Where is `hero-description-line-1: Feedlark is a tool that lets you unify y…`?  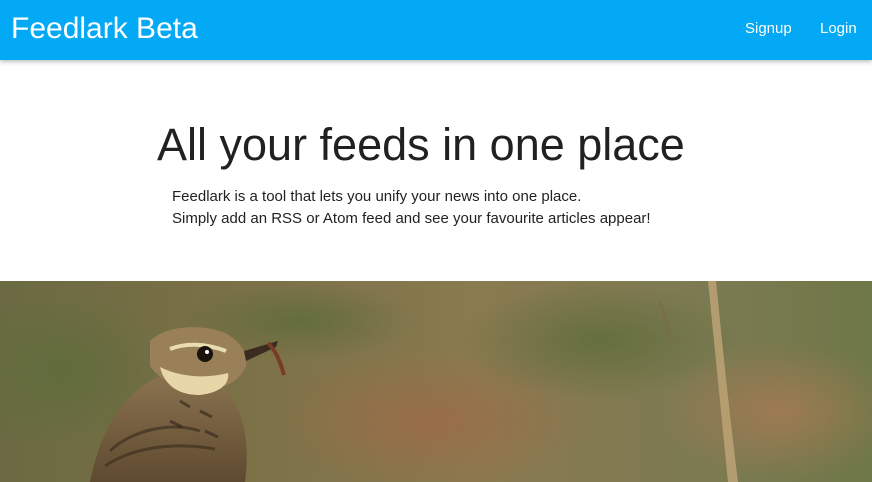
hero-description-line-1: Feedlark is a tool that lets you unify y… is located at coordinates (377, 196).